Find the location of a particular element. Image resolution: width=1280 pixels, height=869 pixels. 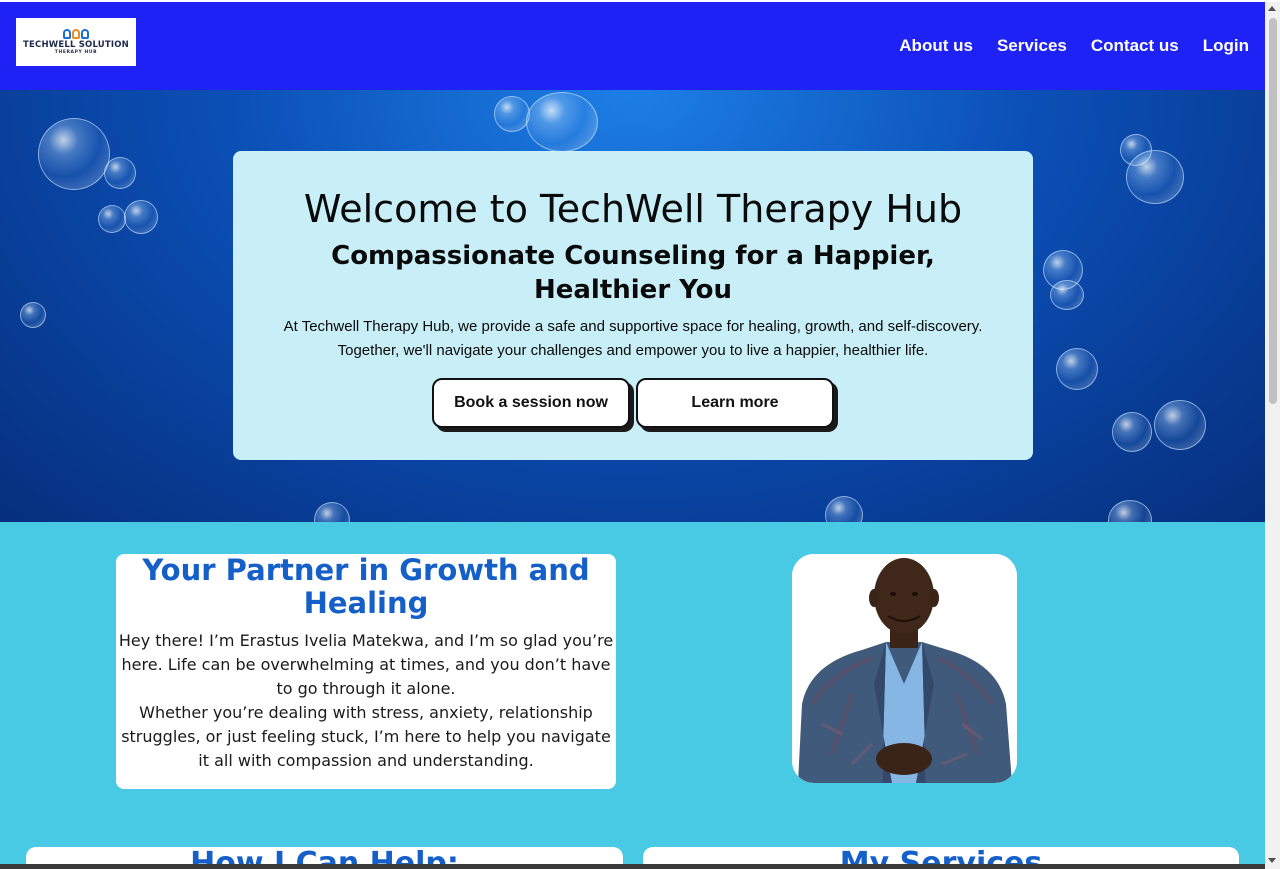

hero-title: Welcome to TechWell Therapy Hub is located at coordinates (633, 209).